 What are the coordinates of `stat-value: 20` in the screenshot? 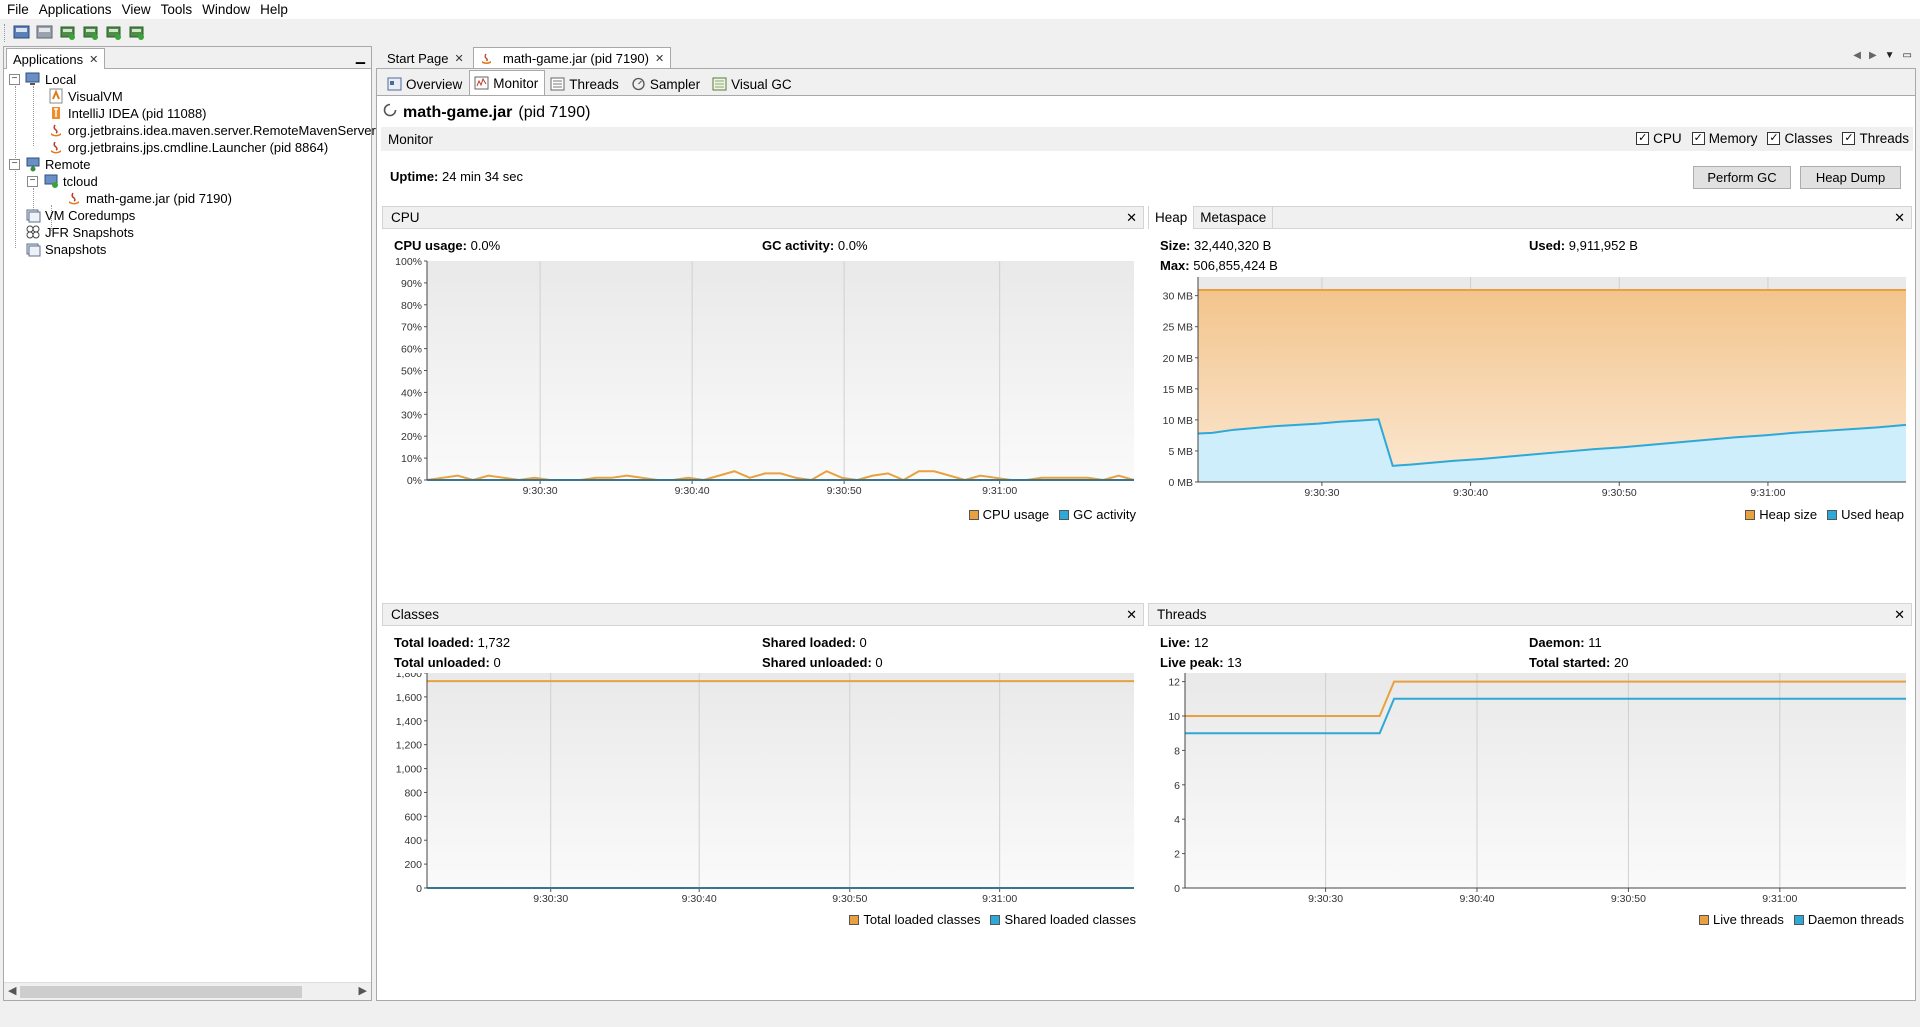 It's located at (1621, 662).